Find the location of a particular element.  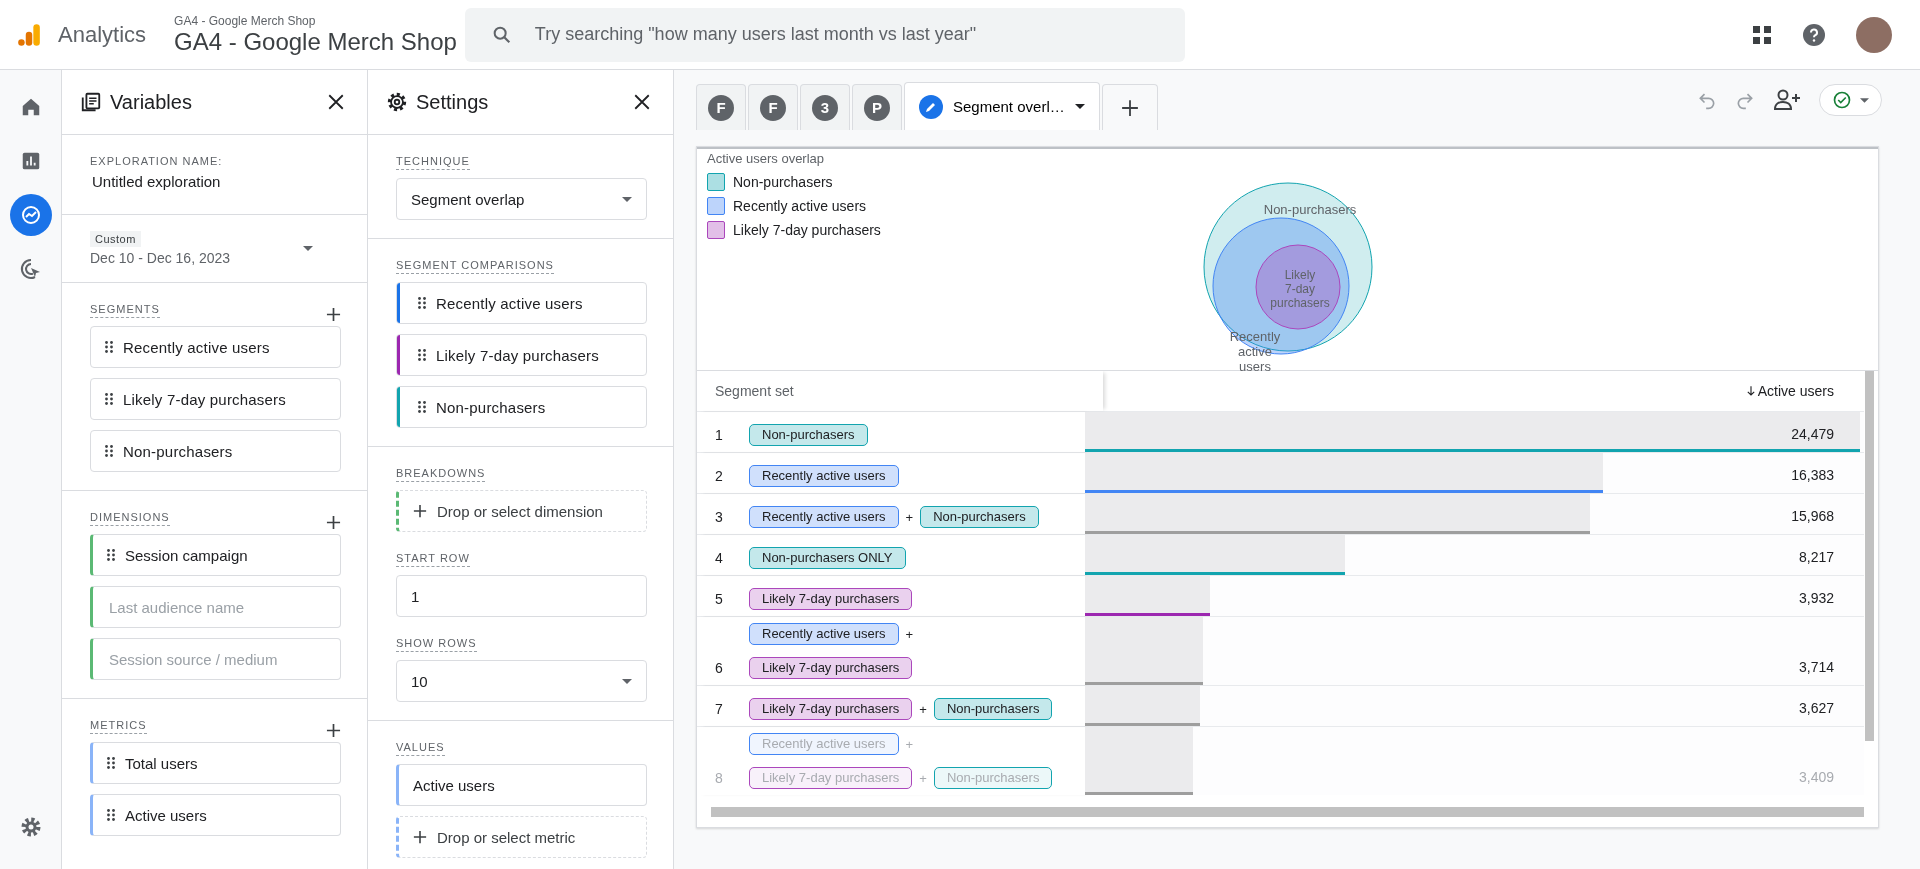

metric-item: Total users is located at coordinates (215, 763).